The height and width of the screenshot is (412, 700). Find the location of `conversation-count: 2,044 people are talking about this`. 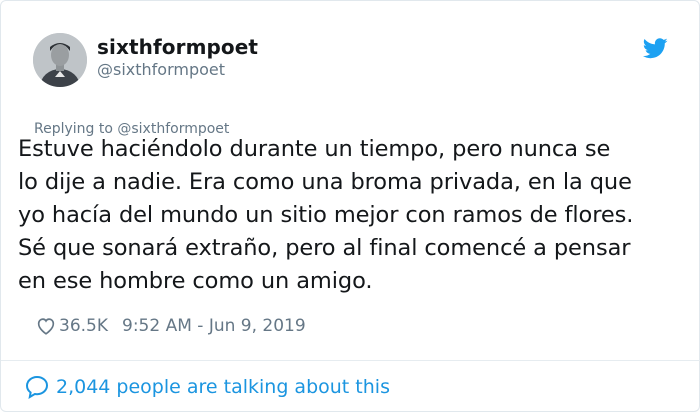

conversation-count: 2,044 people are talking about this is located at coordinates (223, 387).